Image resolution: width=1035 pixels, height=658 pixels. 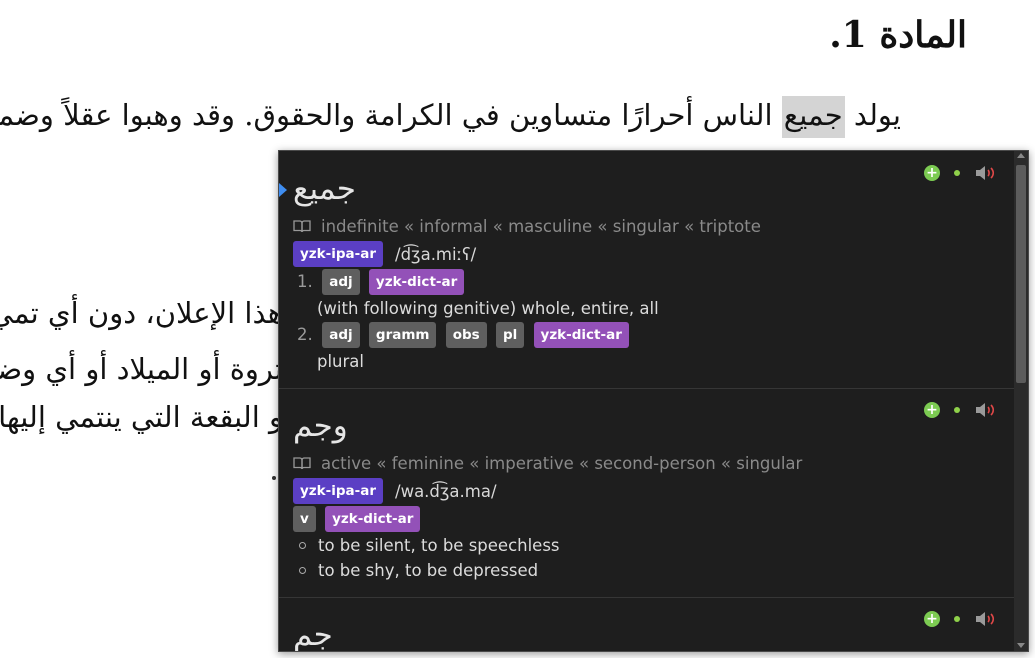 I want to click on plural-tag: pl, so click(x=510, y=335).